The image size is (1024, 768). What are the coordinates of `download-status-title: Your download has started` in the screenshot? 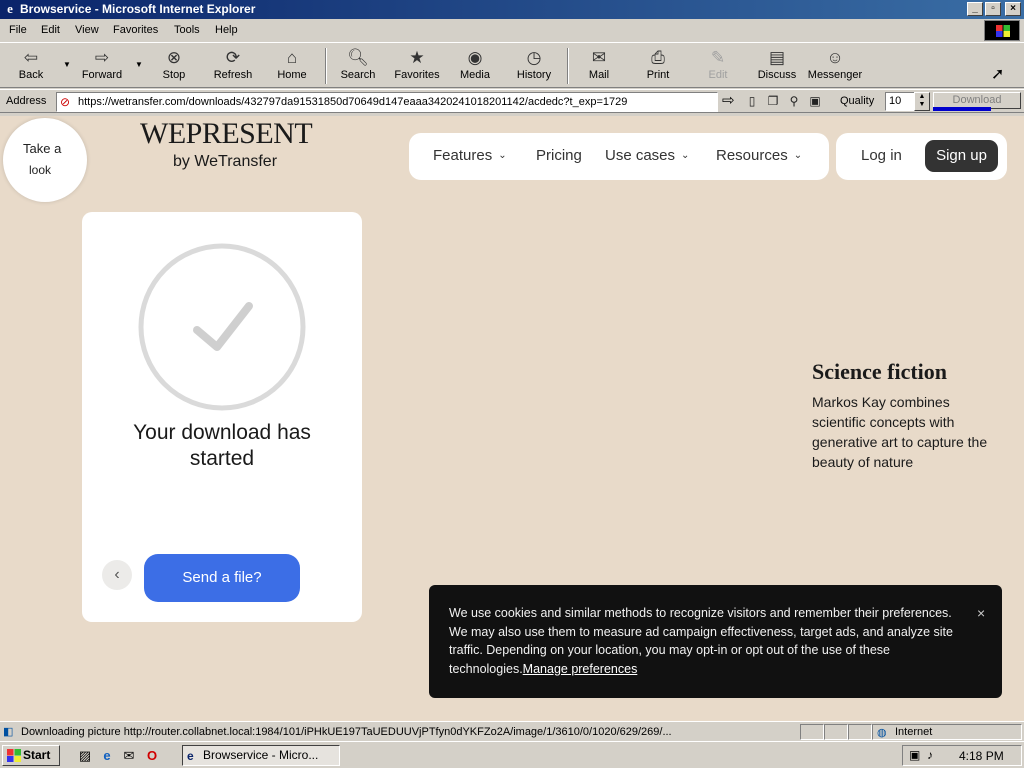 It's located at (222, 445).